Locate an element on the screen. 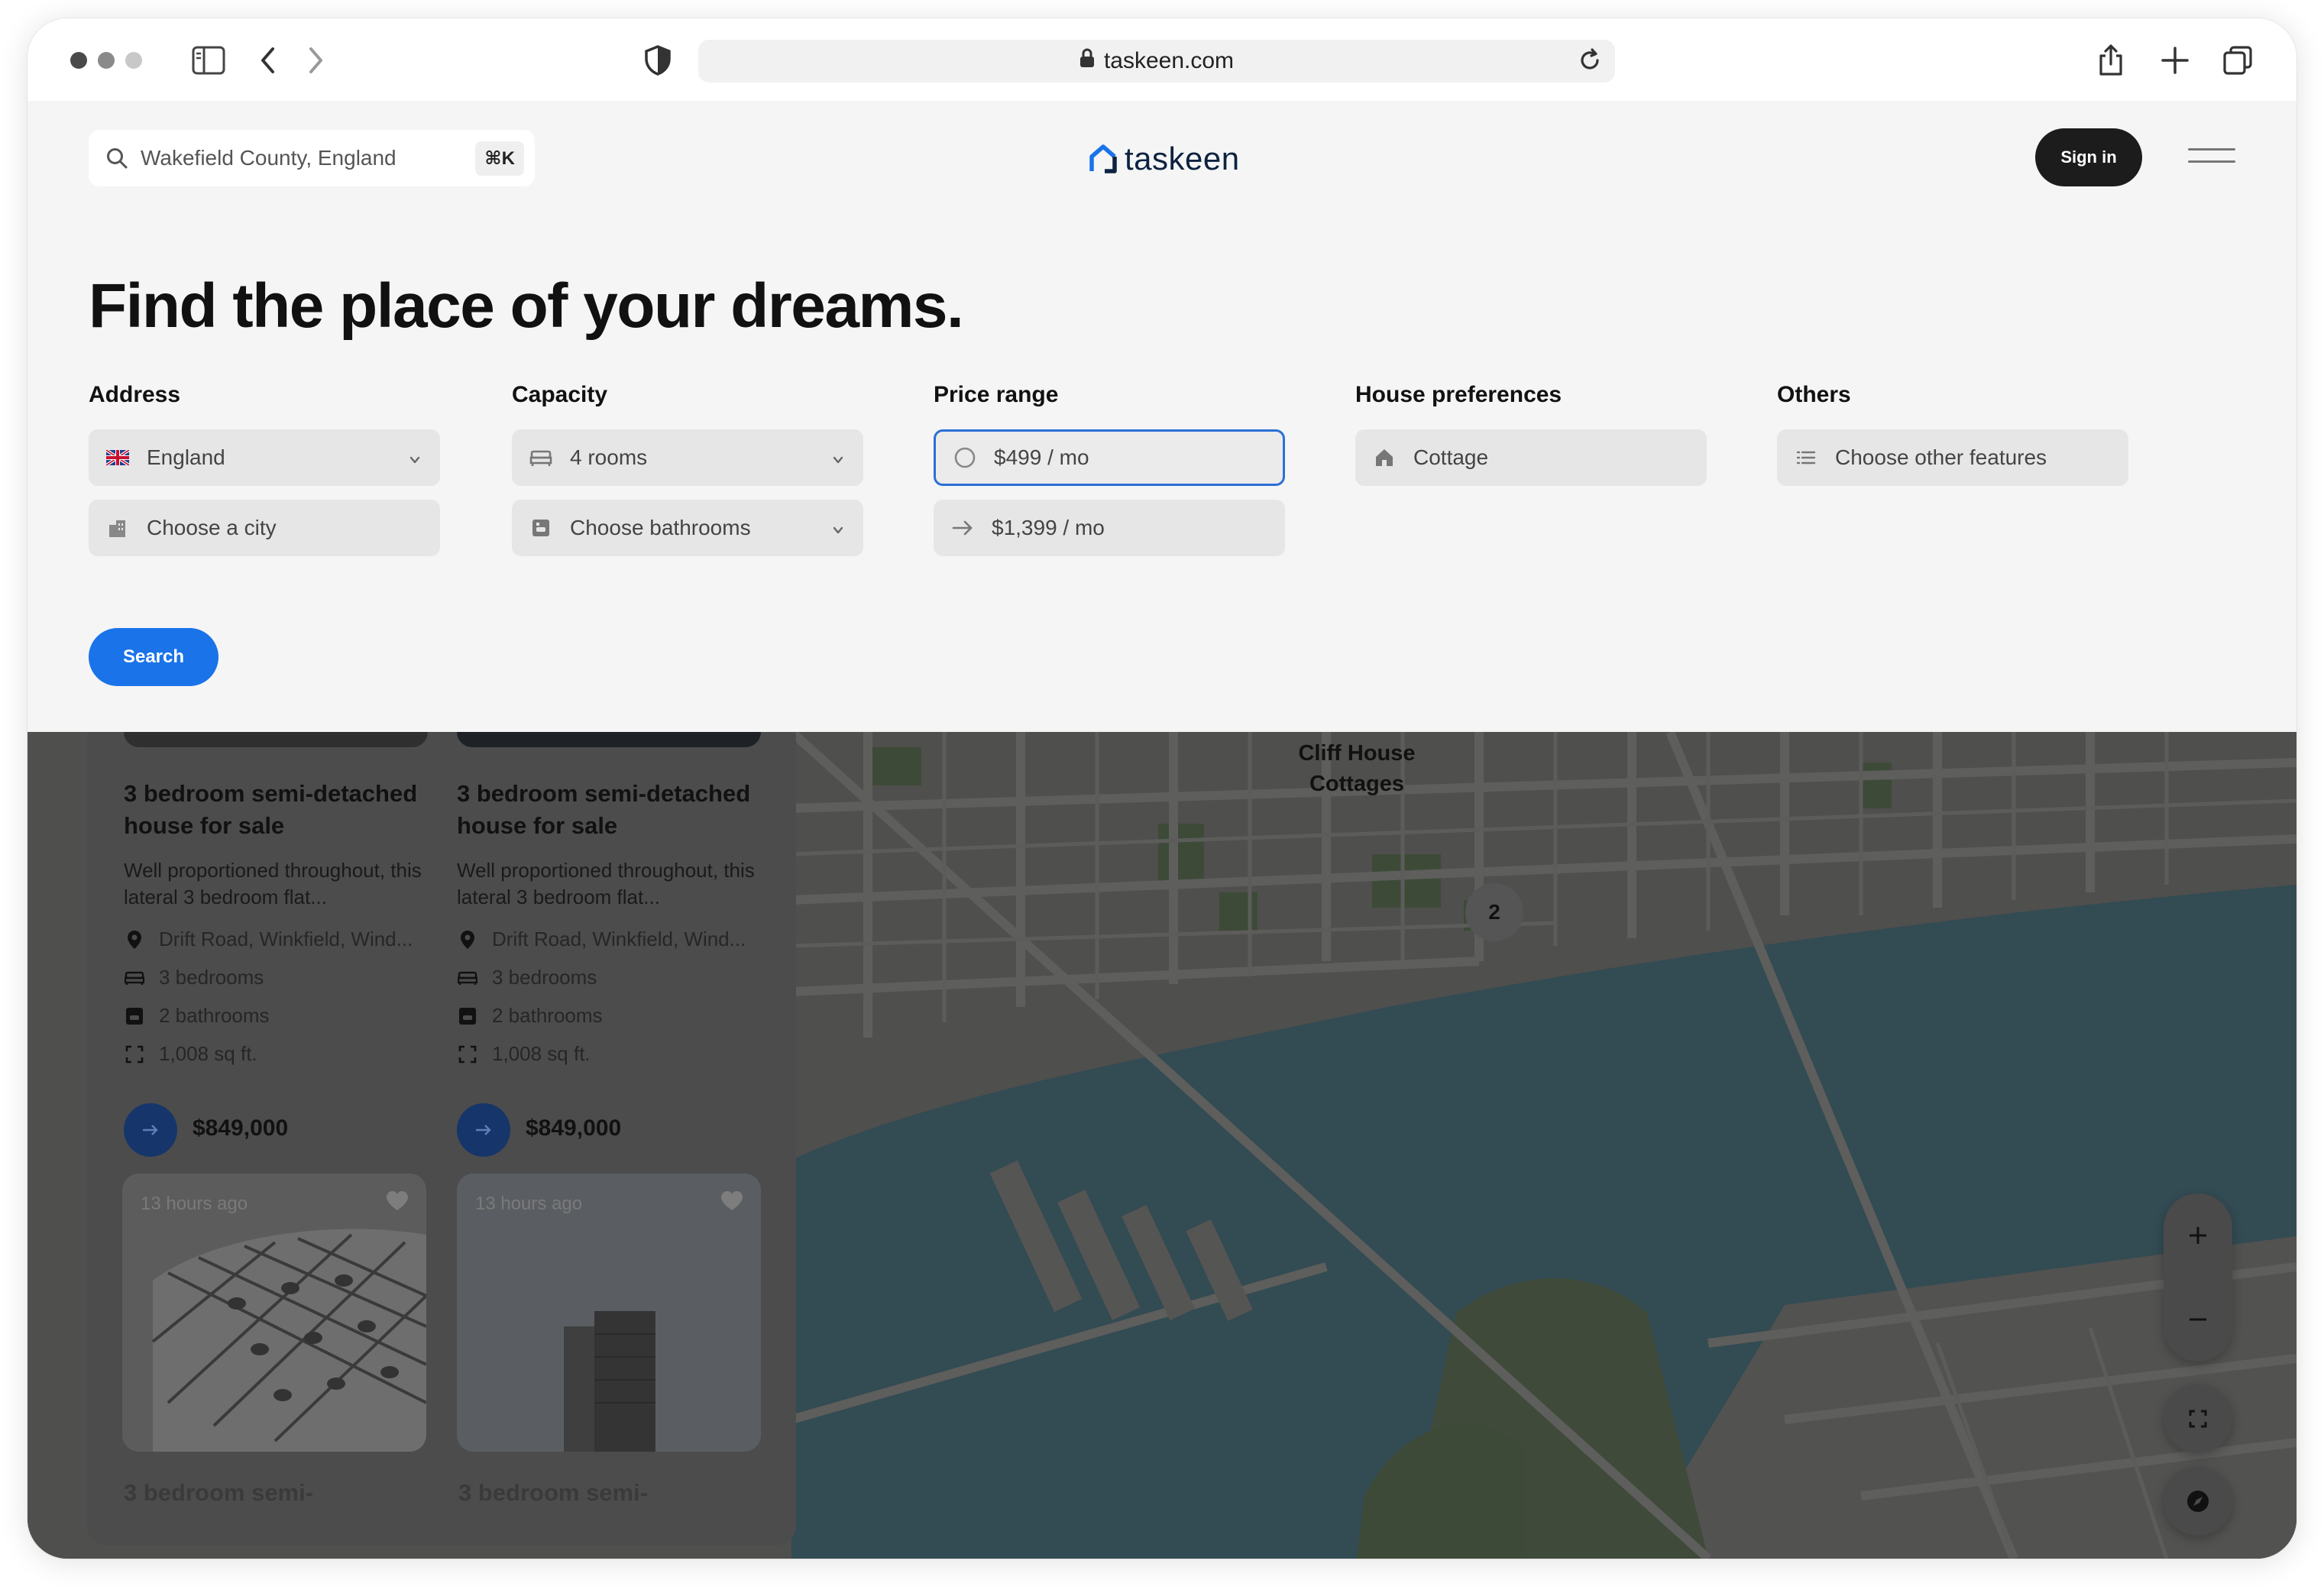 This screenshot has height=1593, width=2324. country-value: England is located at coordinates (186, 457).